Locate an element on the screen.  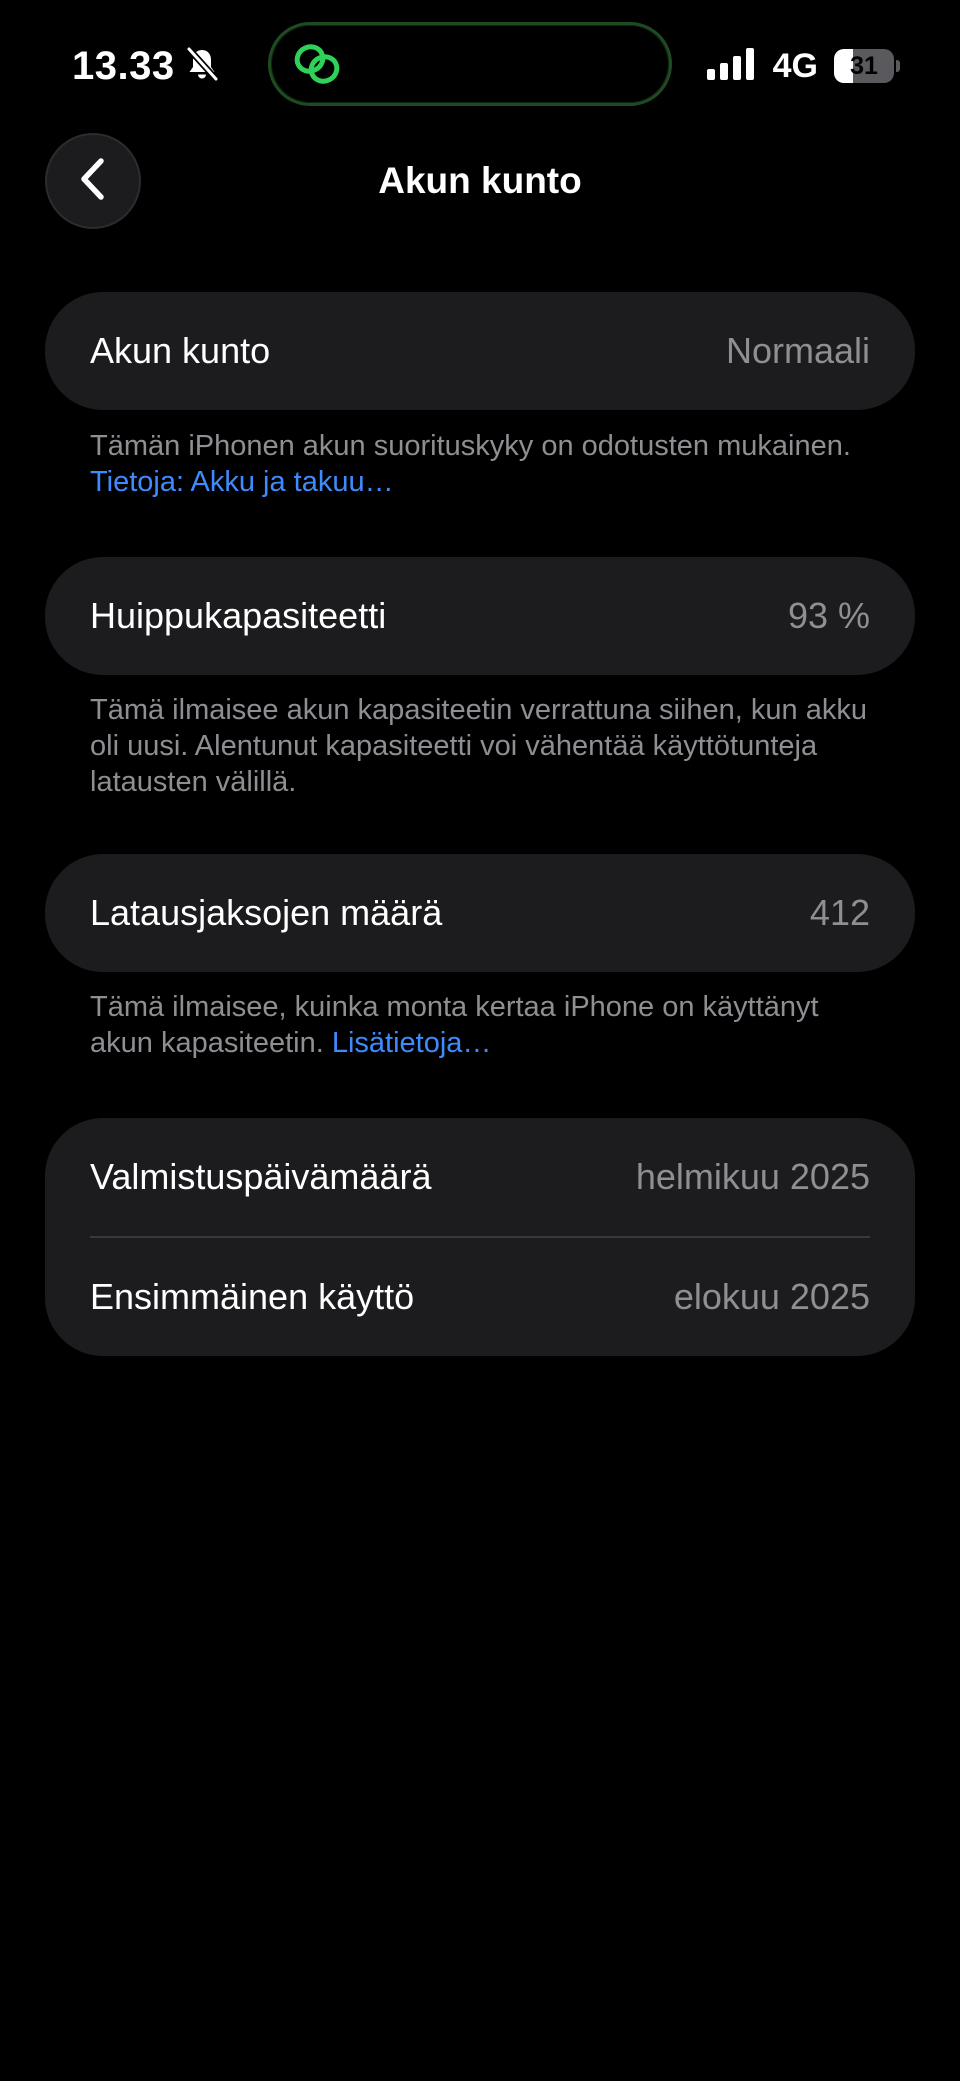
status-time-group: 13.33 is located at coordinates (145, 66).